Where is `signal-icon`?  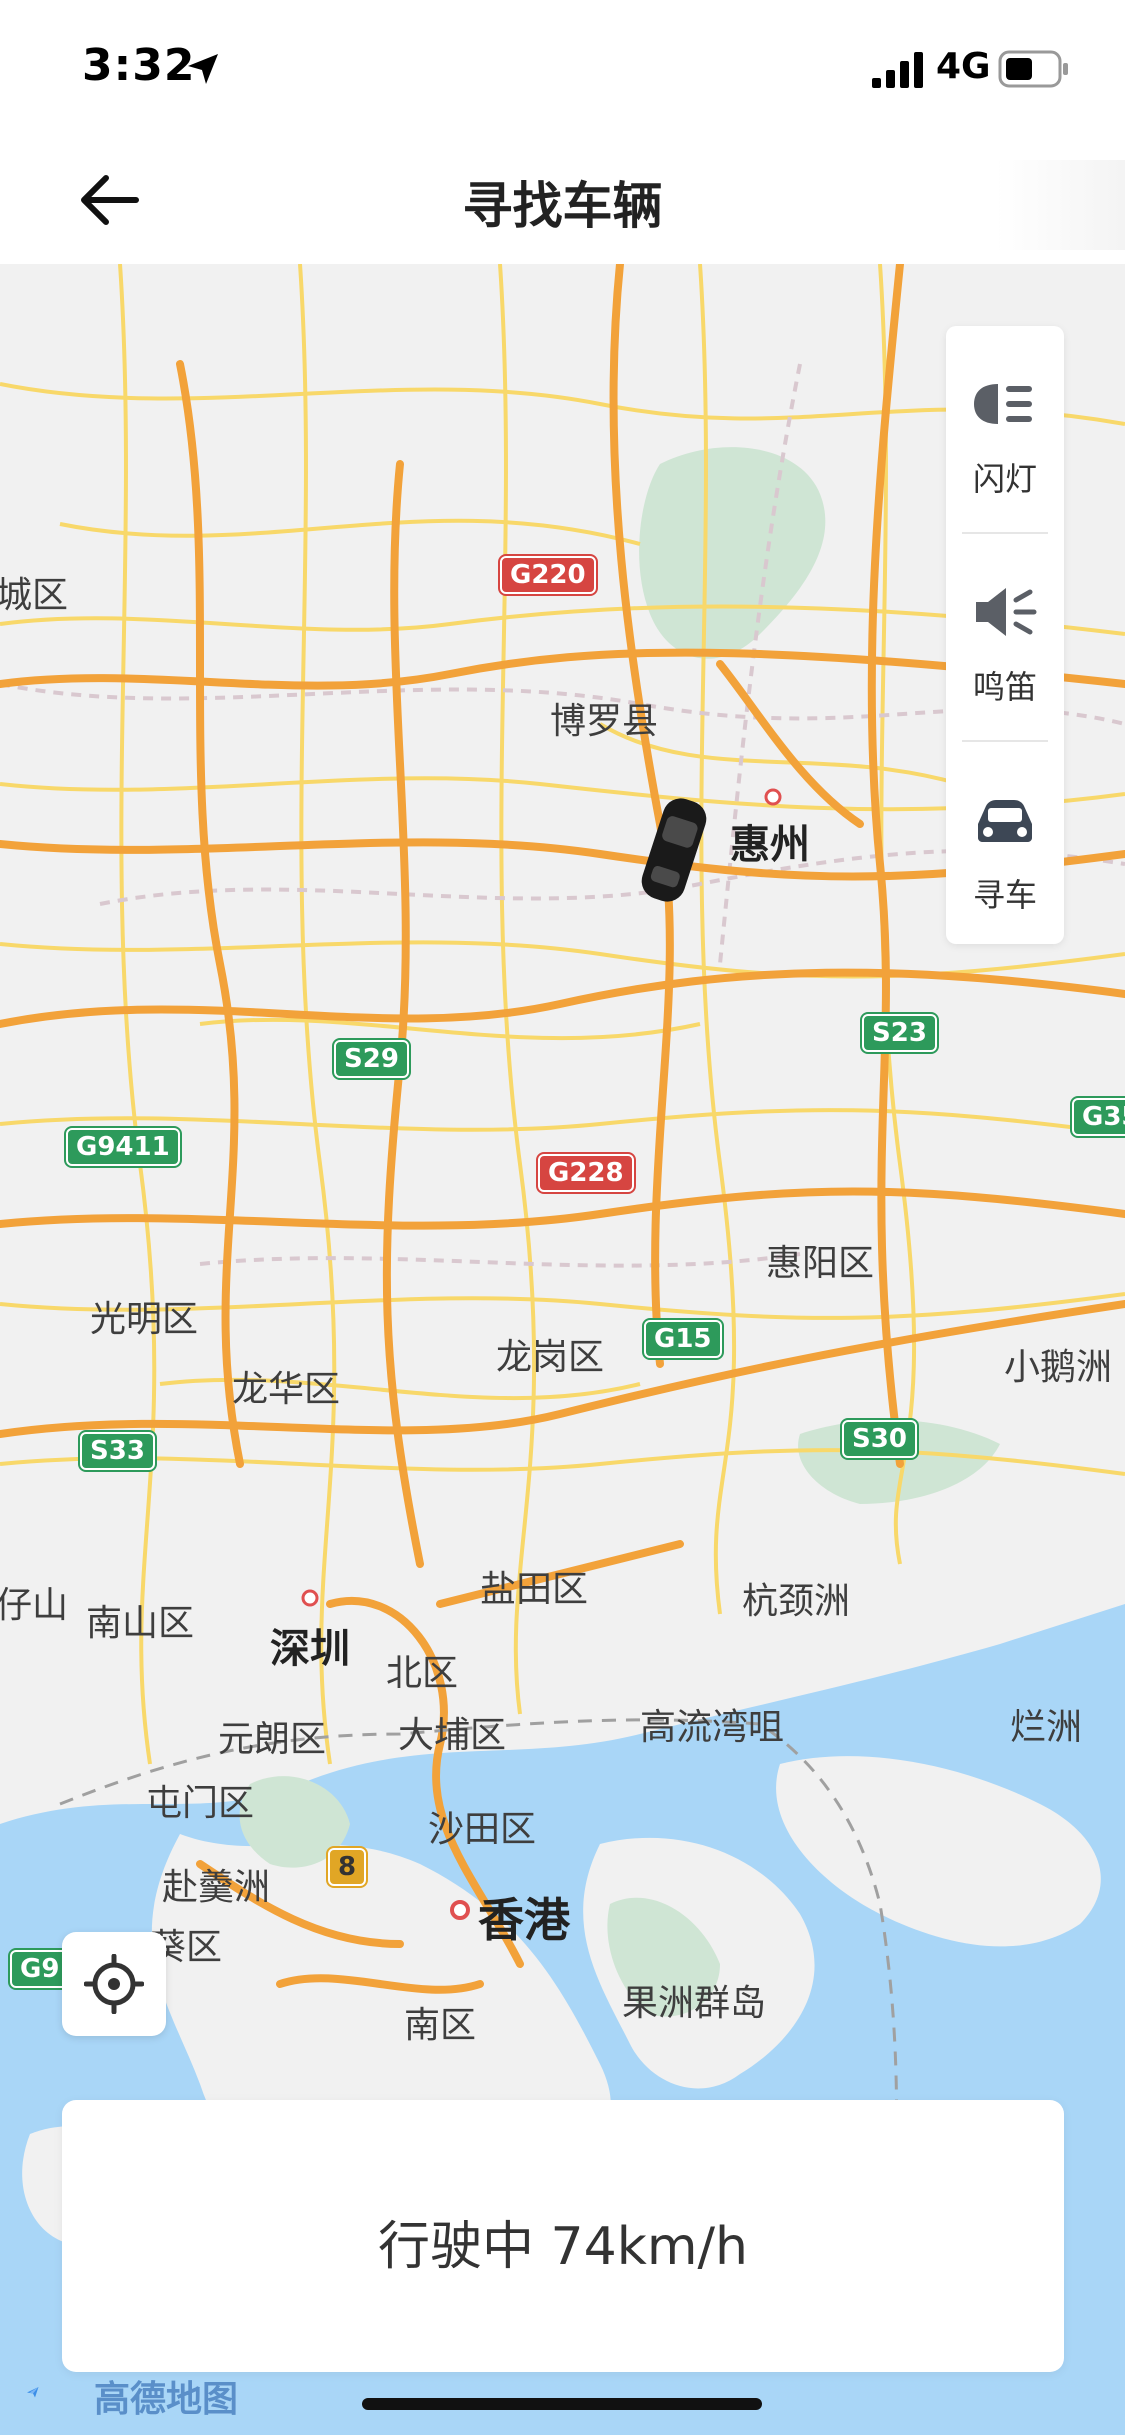
signal-icon is located at coordinates (897, 70).